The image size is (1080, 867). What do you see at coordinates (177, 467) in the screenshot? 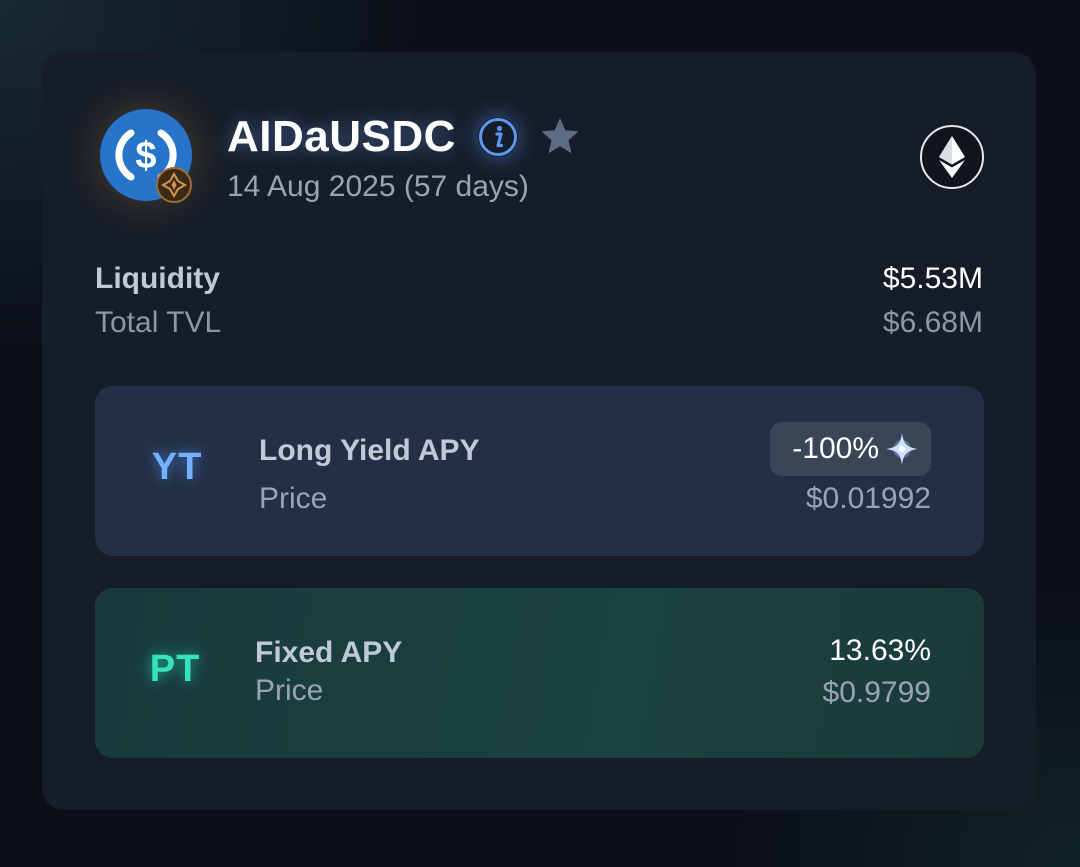
I see `yt-tag: YT` at bounding box center [177, 467].